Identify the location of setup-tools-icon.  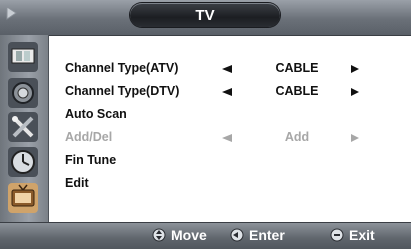
(23, 127).